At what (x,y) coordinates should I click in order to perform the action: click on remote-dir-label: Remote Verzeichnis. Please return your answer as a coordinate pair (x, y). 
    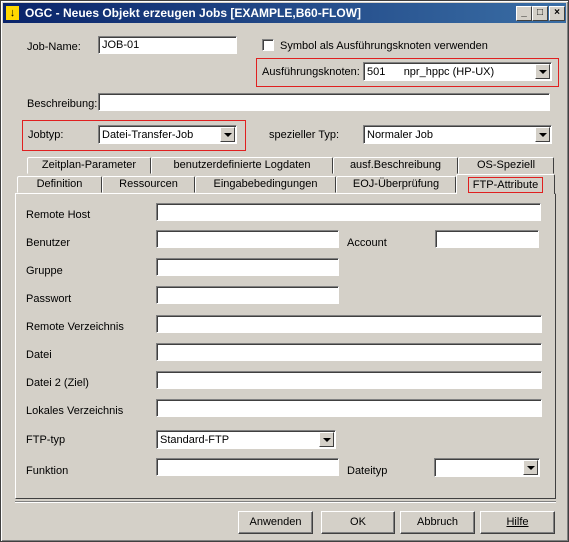
    Looking at the image, I should click on (75, 327).